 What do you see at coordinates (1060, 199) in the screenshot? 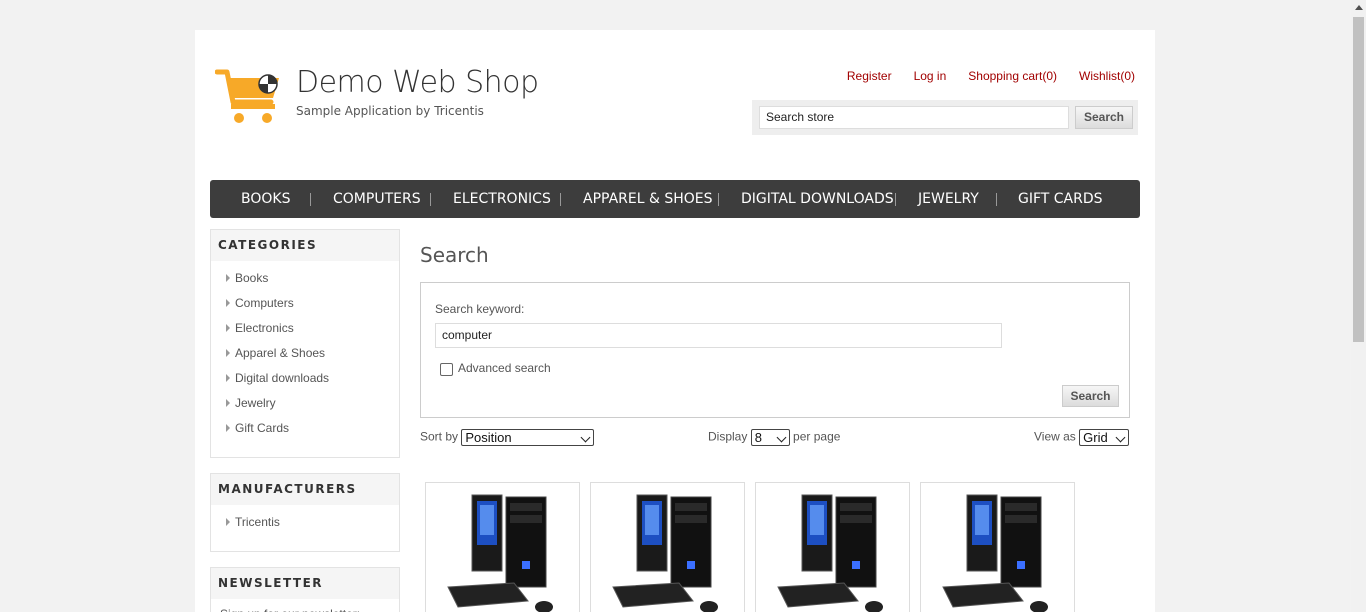
I see `nav-item-gift-cards: GIFT CARDS` at bounding box center [1060, 199].